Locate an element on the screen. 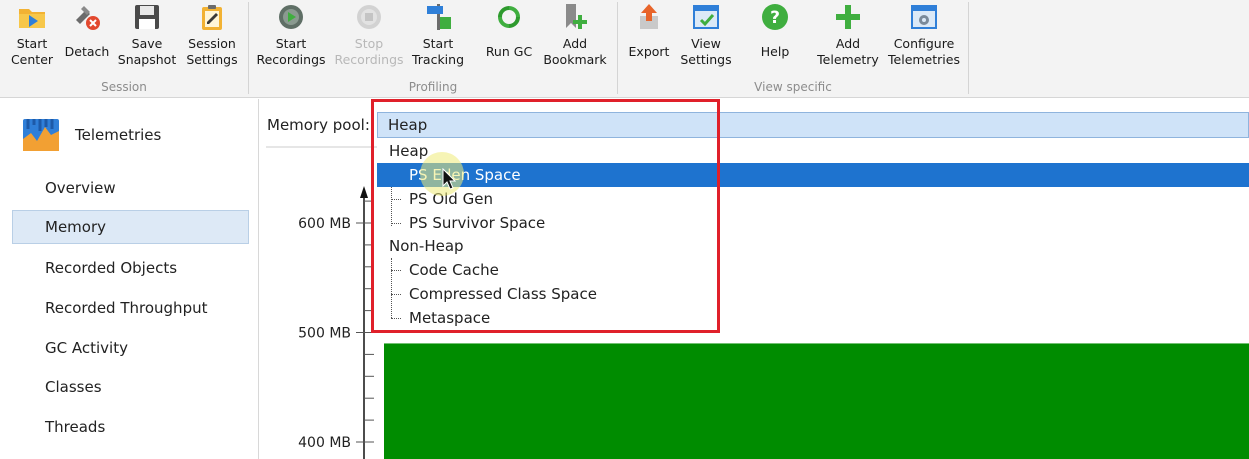 The height and width of the screenshot is (459, 1249). start-tracking-icon is located at coordinates (439, 17).